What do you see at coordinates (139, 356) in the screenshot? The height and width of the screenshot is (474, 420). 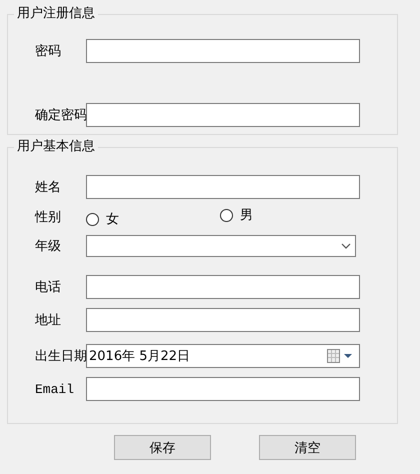 I see `date-value: 2016年 5月22日` at bounding box center [139, 356].